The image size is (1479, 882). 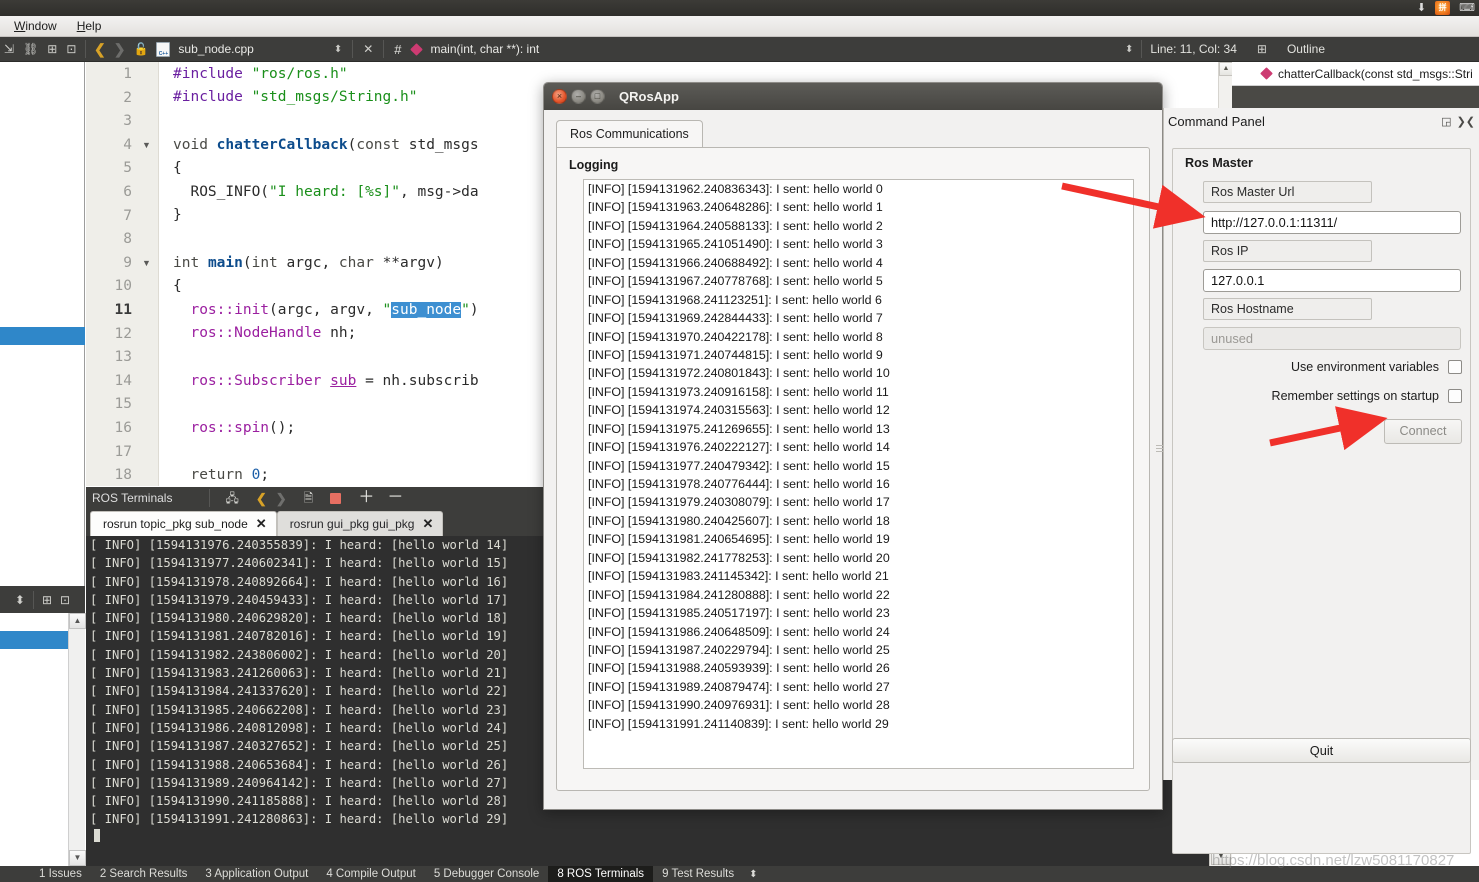 What do you see at coordinates (52, 49) in the screenshot?
I see `split-add-icon: ⊞` at bounding box center [52, 49].